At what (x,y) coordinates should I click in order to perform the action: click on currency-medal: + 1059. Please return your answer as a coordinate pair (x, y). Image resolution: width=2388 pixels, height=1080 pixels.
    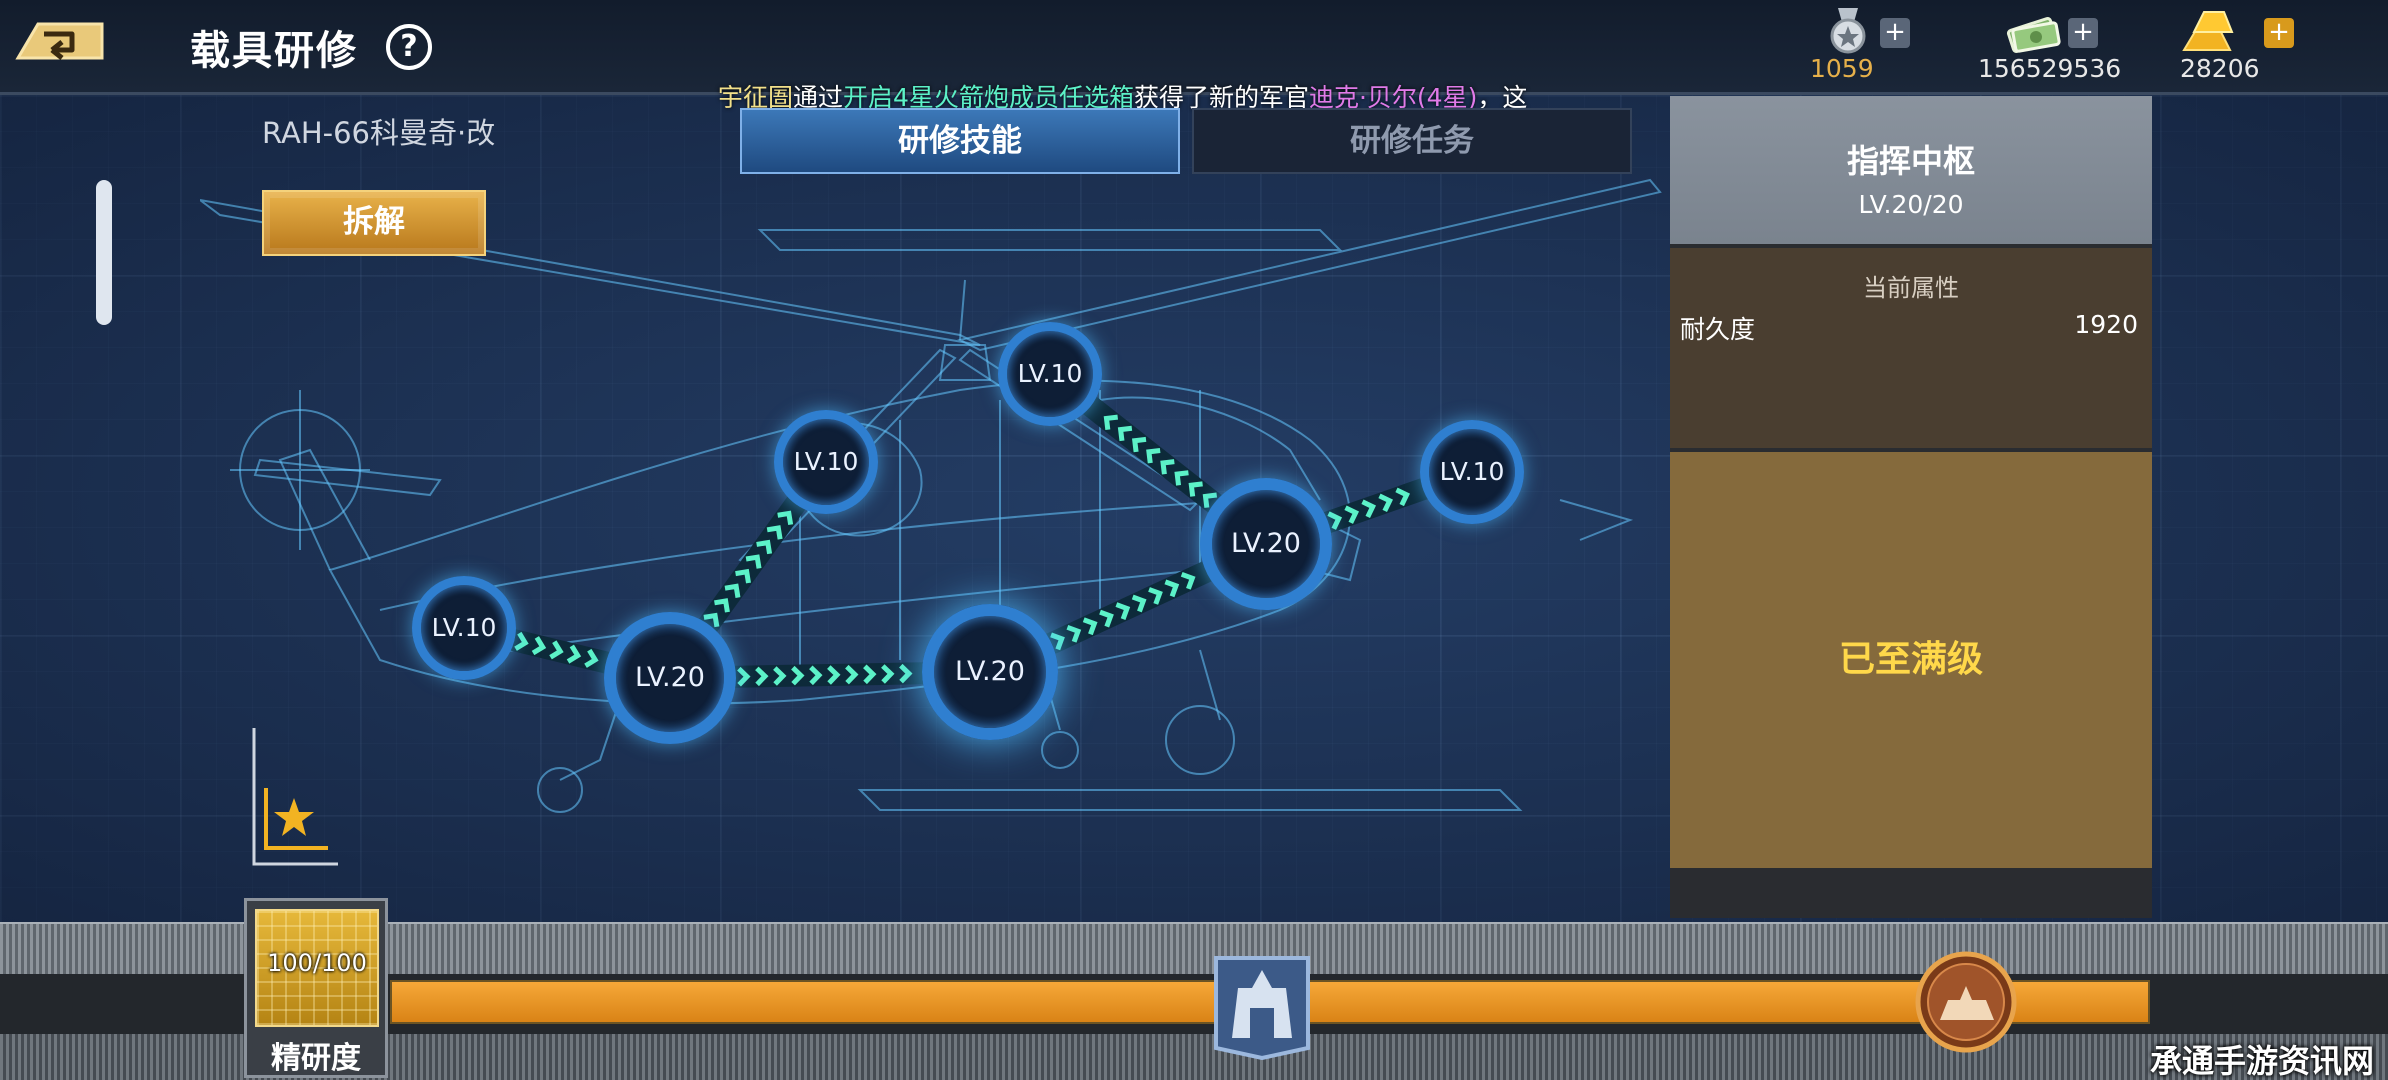
    Looking at the image, I should click on (1855, 46).